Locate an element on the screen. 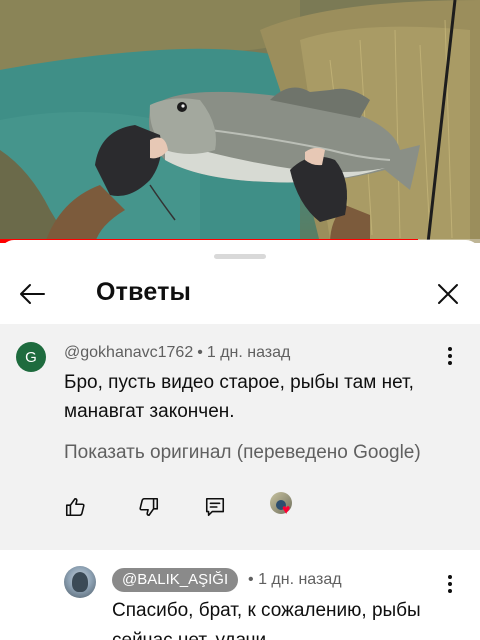  back-button is located at coordinates (32, 294).